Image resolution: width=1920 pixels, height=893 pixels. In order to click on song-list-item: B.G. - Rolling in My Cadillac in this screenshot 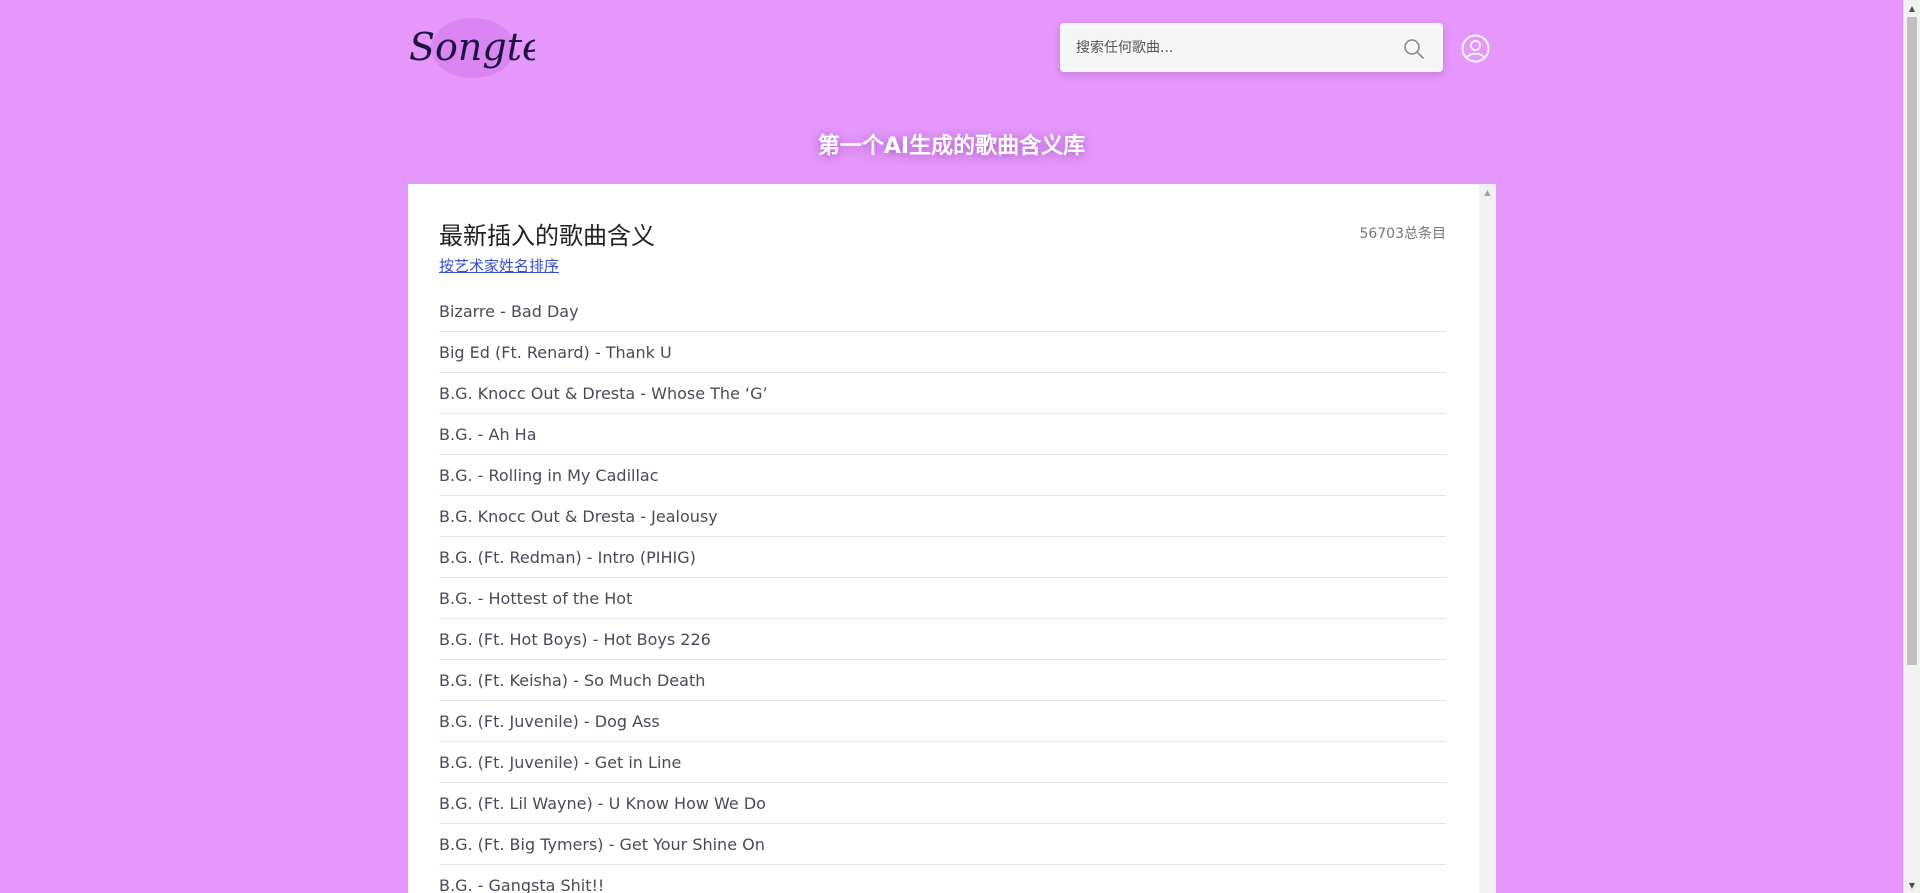, I will do `click(942, 475)`.